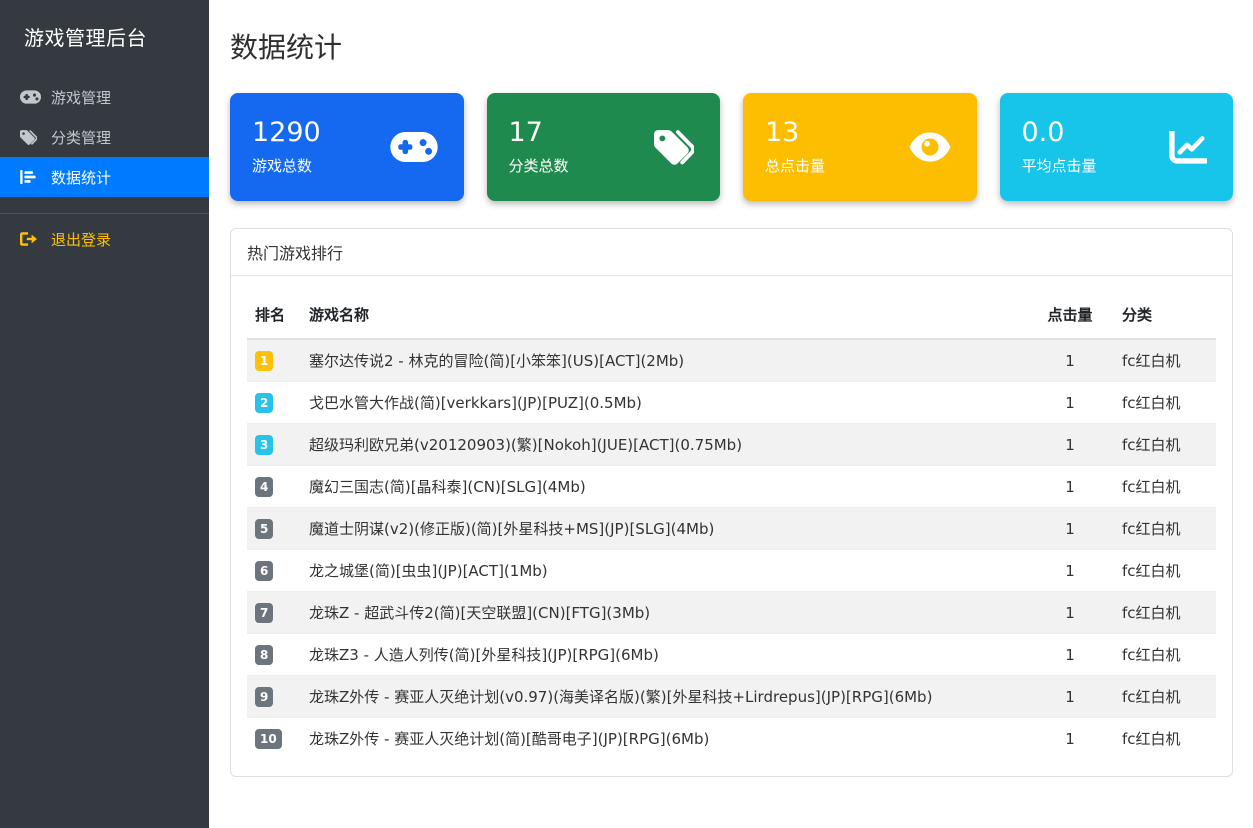 The image size is (1253, 828). What do you see at coordinates (81, 137) in the screenshot?
I see `sidebar-item-label: 分类管理` at bounding box center [81, 137].